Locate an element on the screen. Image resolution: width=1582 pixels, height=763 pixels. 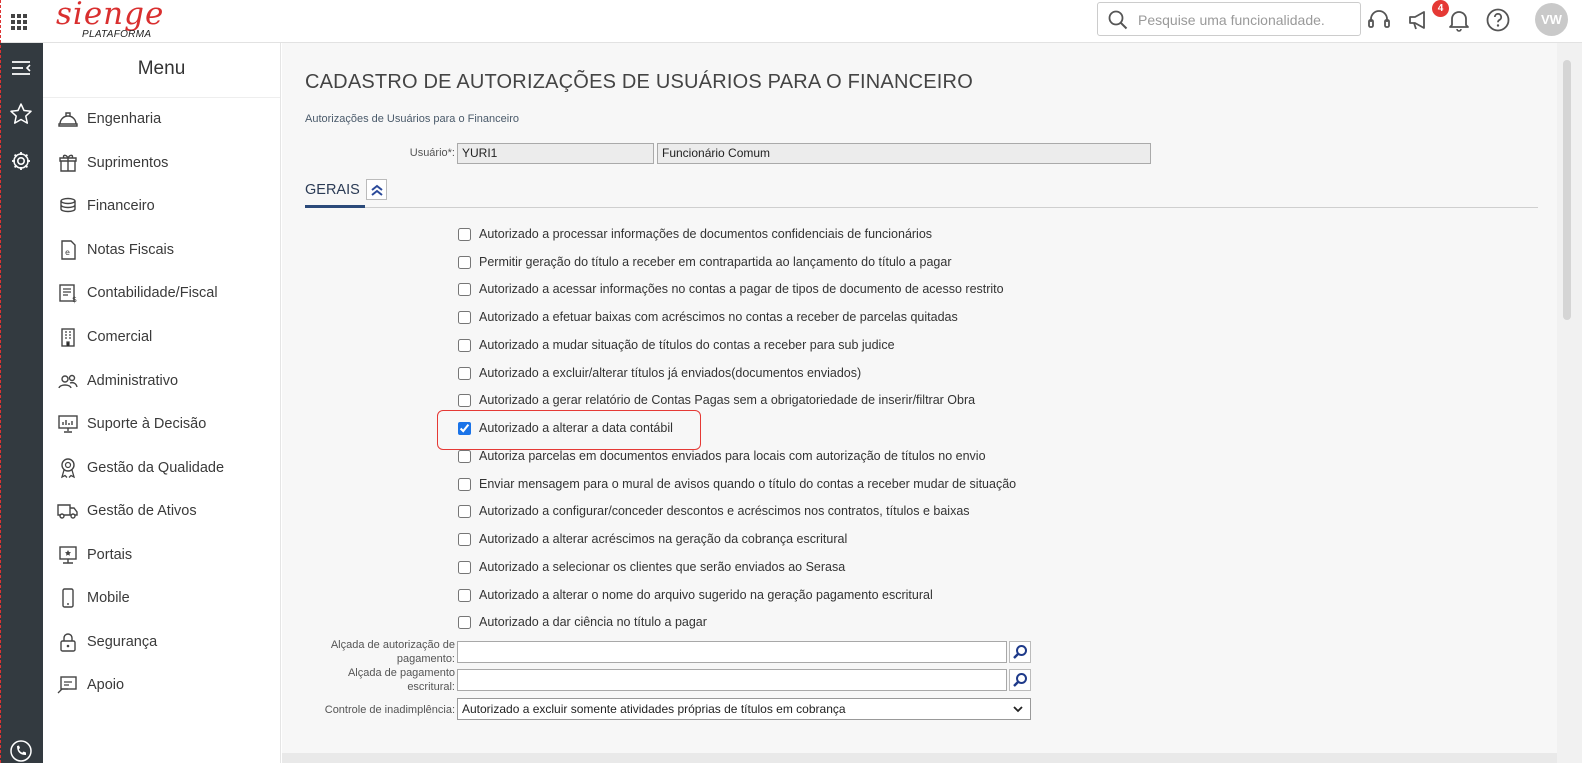
menu-item-label: Suprimentos is located at coordinates (128, 163).